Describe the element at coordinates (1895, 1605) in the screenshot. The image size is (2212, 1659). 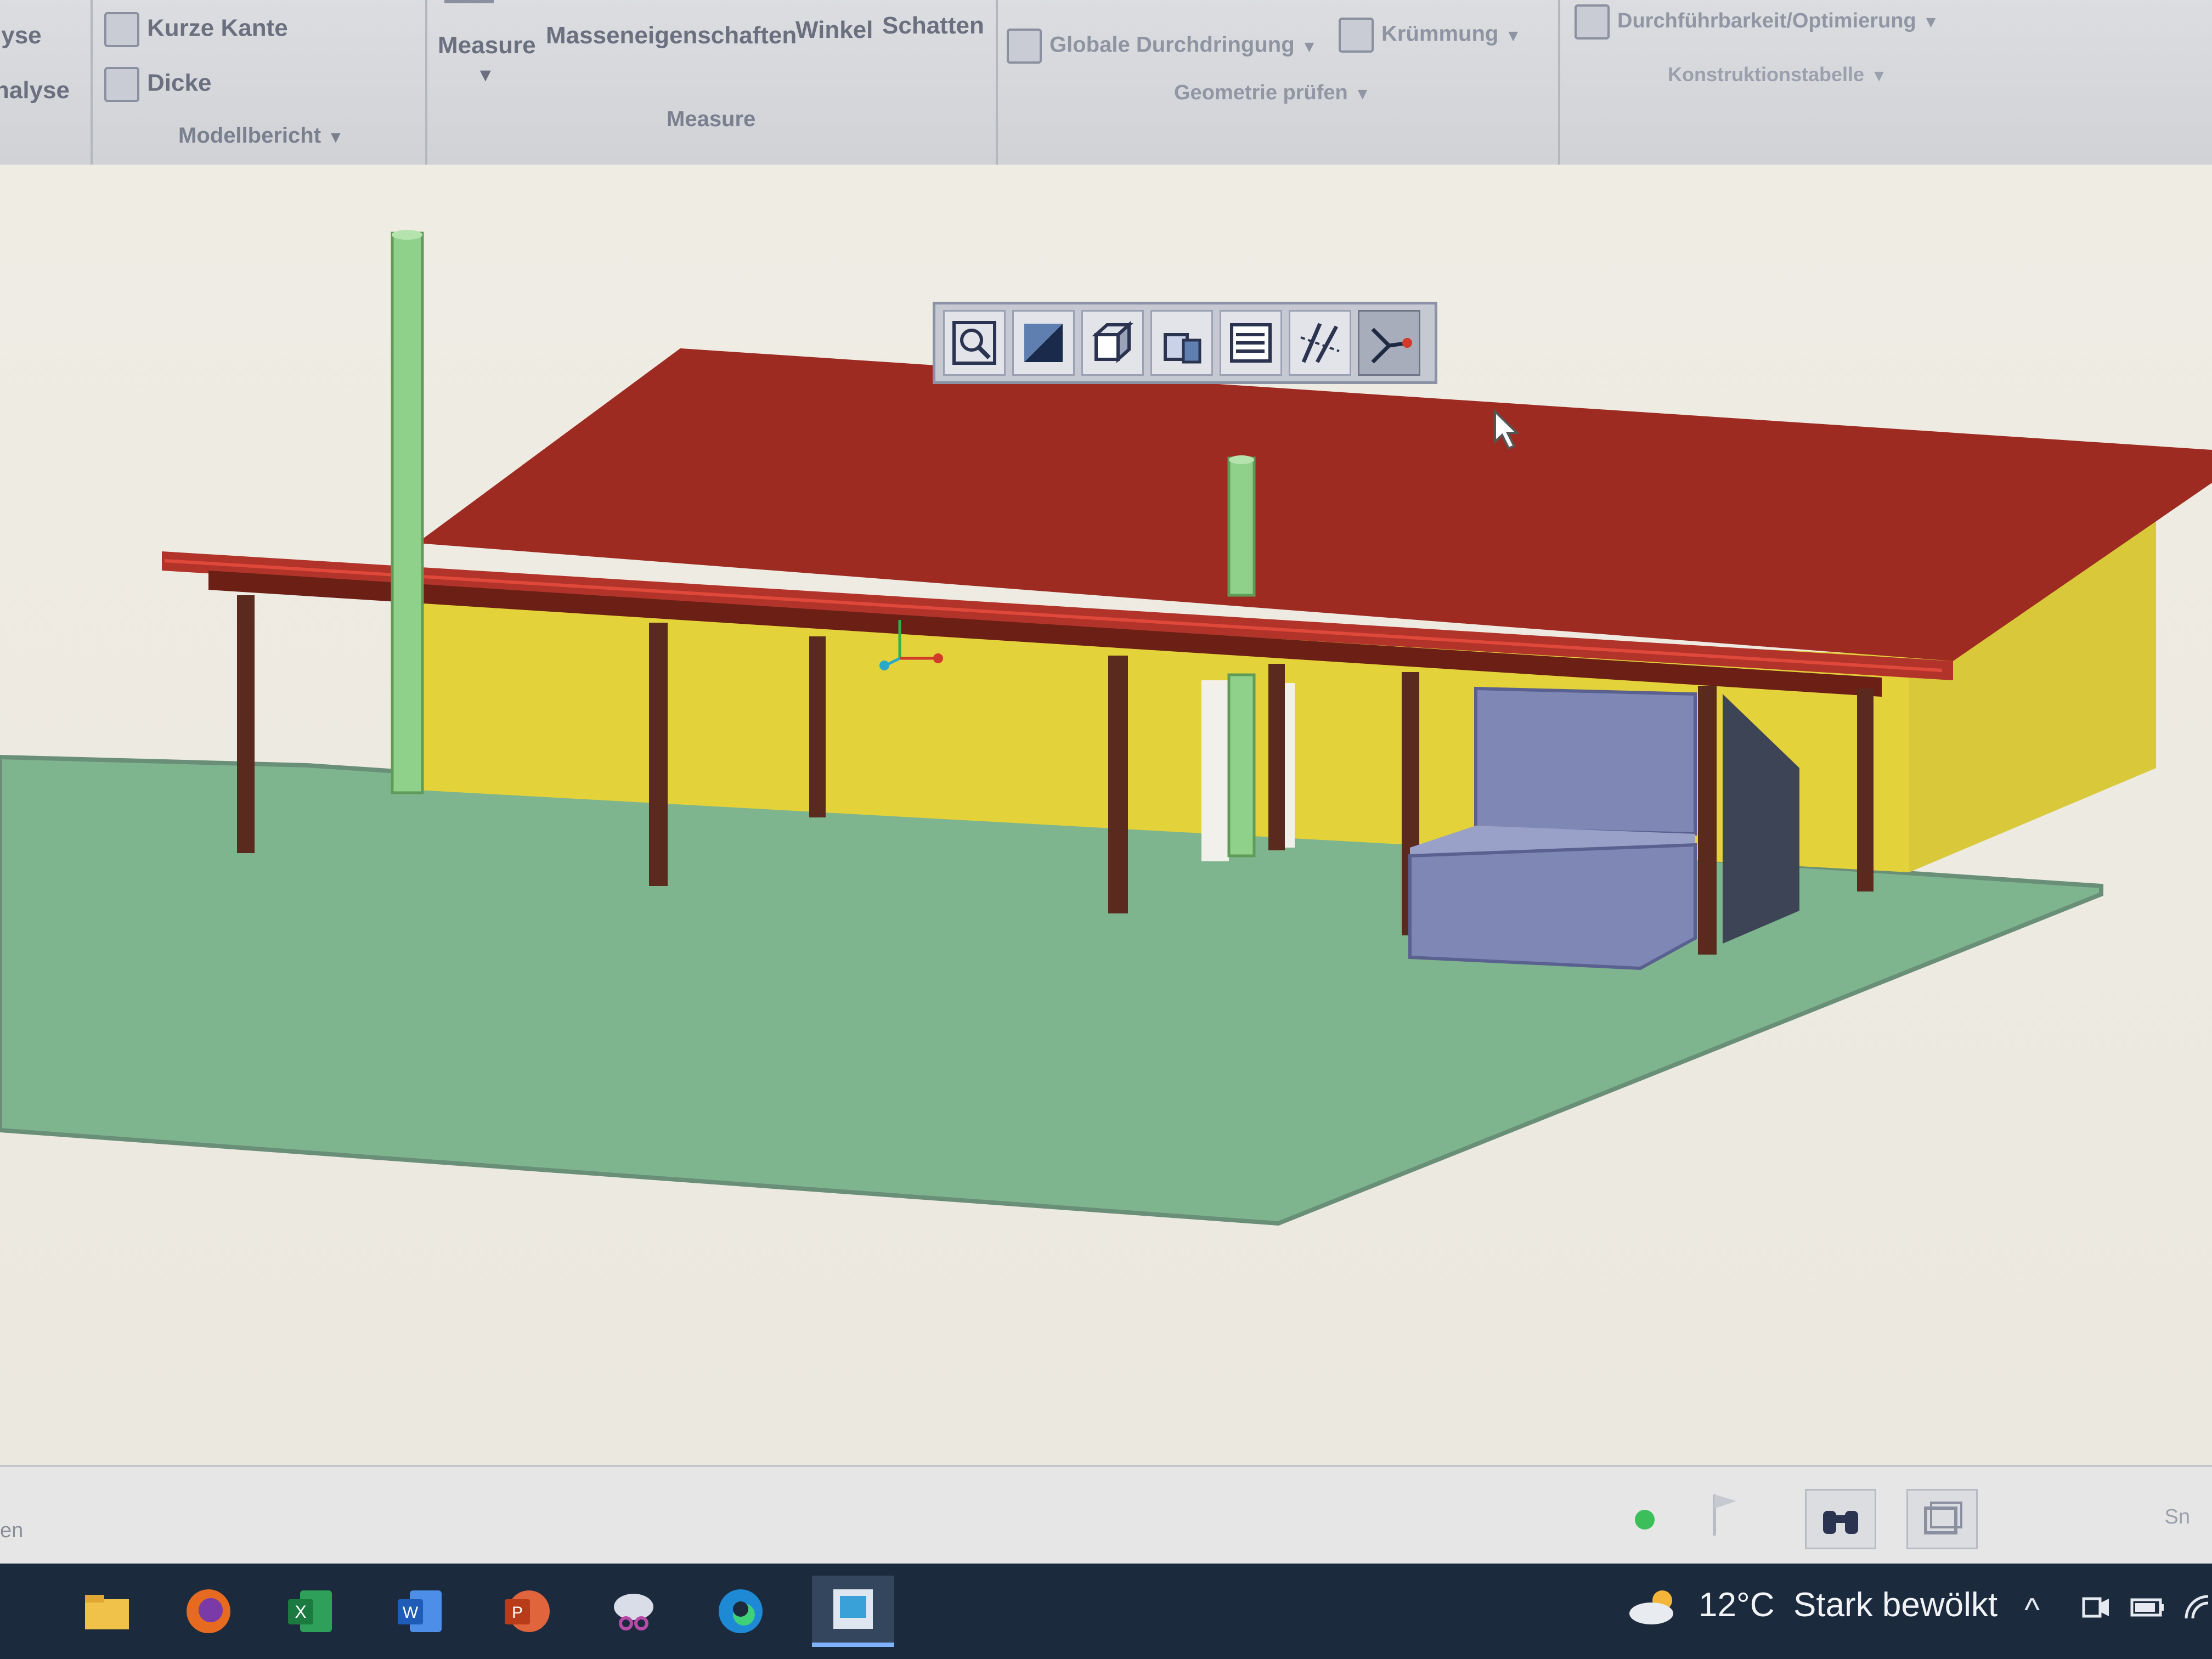
I see `weather-condition: Stark bewölkt` at that location.